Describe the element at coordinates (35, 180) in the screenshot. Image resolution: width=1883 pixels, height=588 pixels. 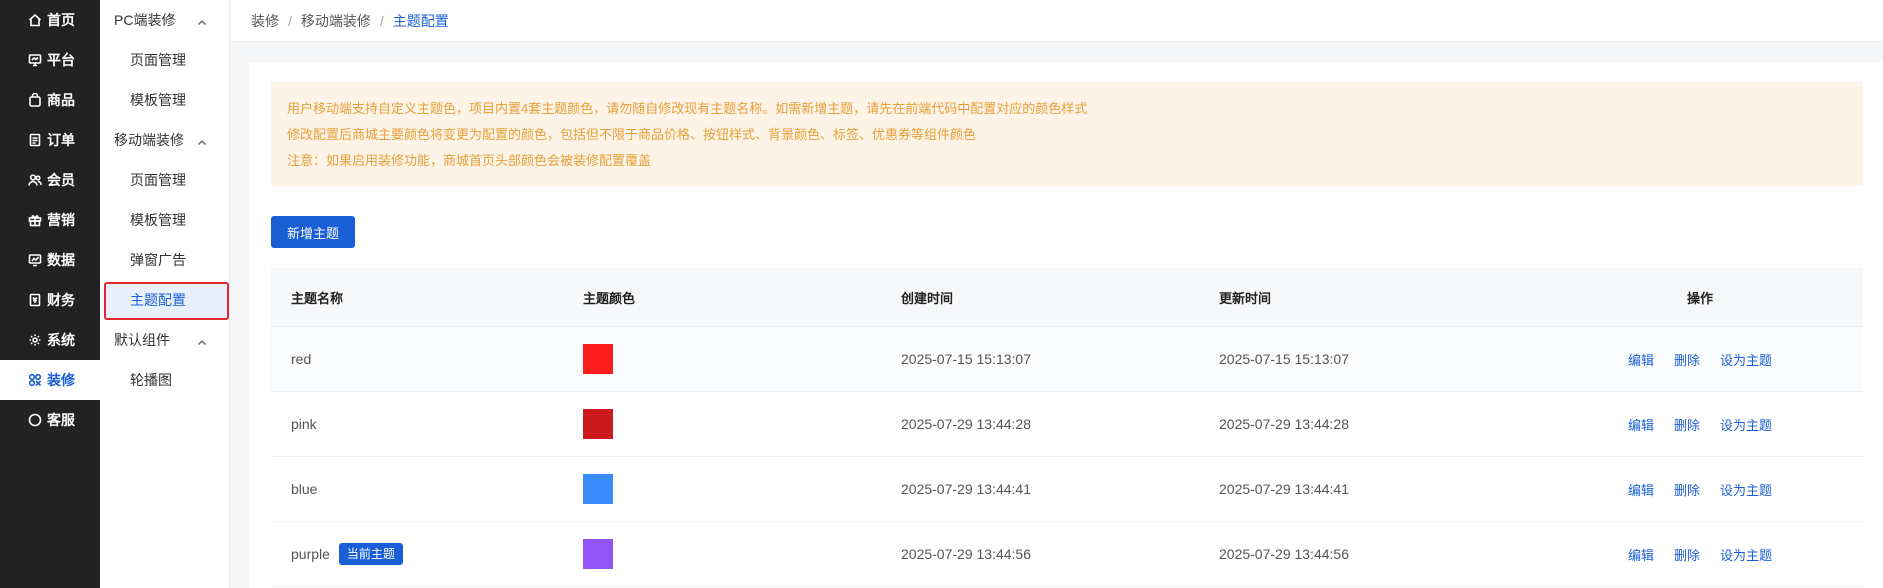
I see `users-icon` at that location.